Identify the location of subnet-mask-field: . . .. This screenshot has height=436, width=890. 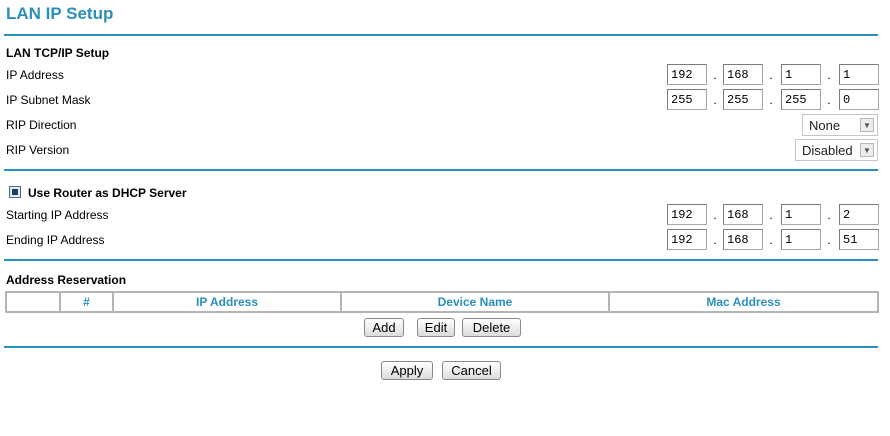
(773, 100).